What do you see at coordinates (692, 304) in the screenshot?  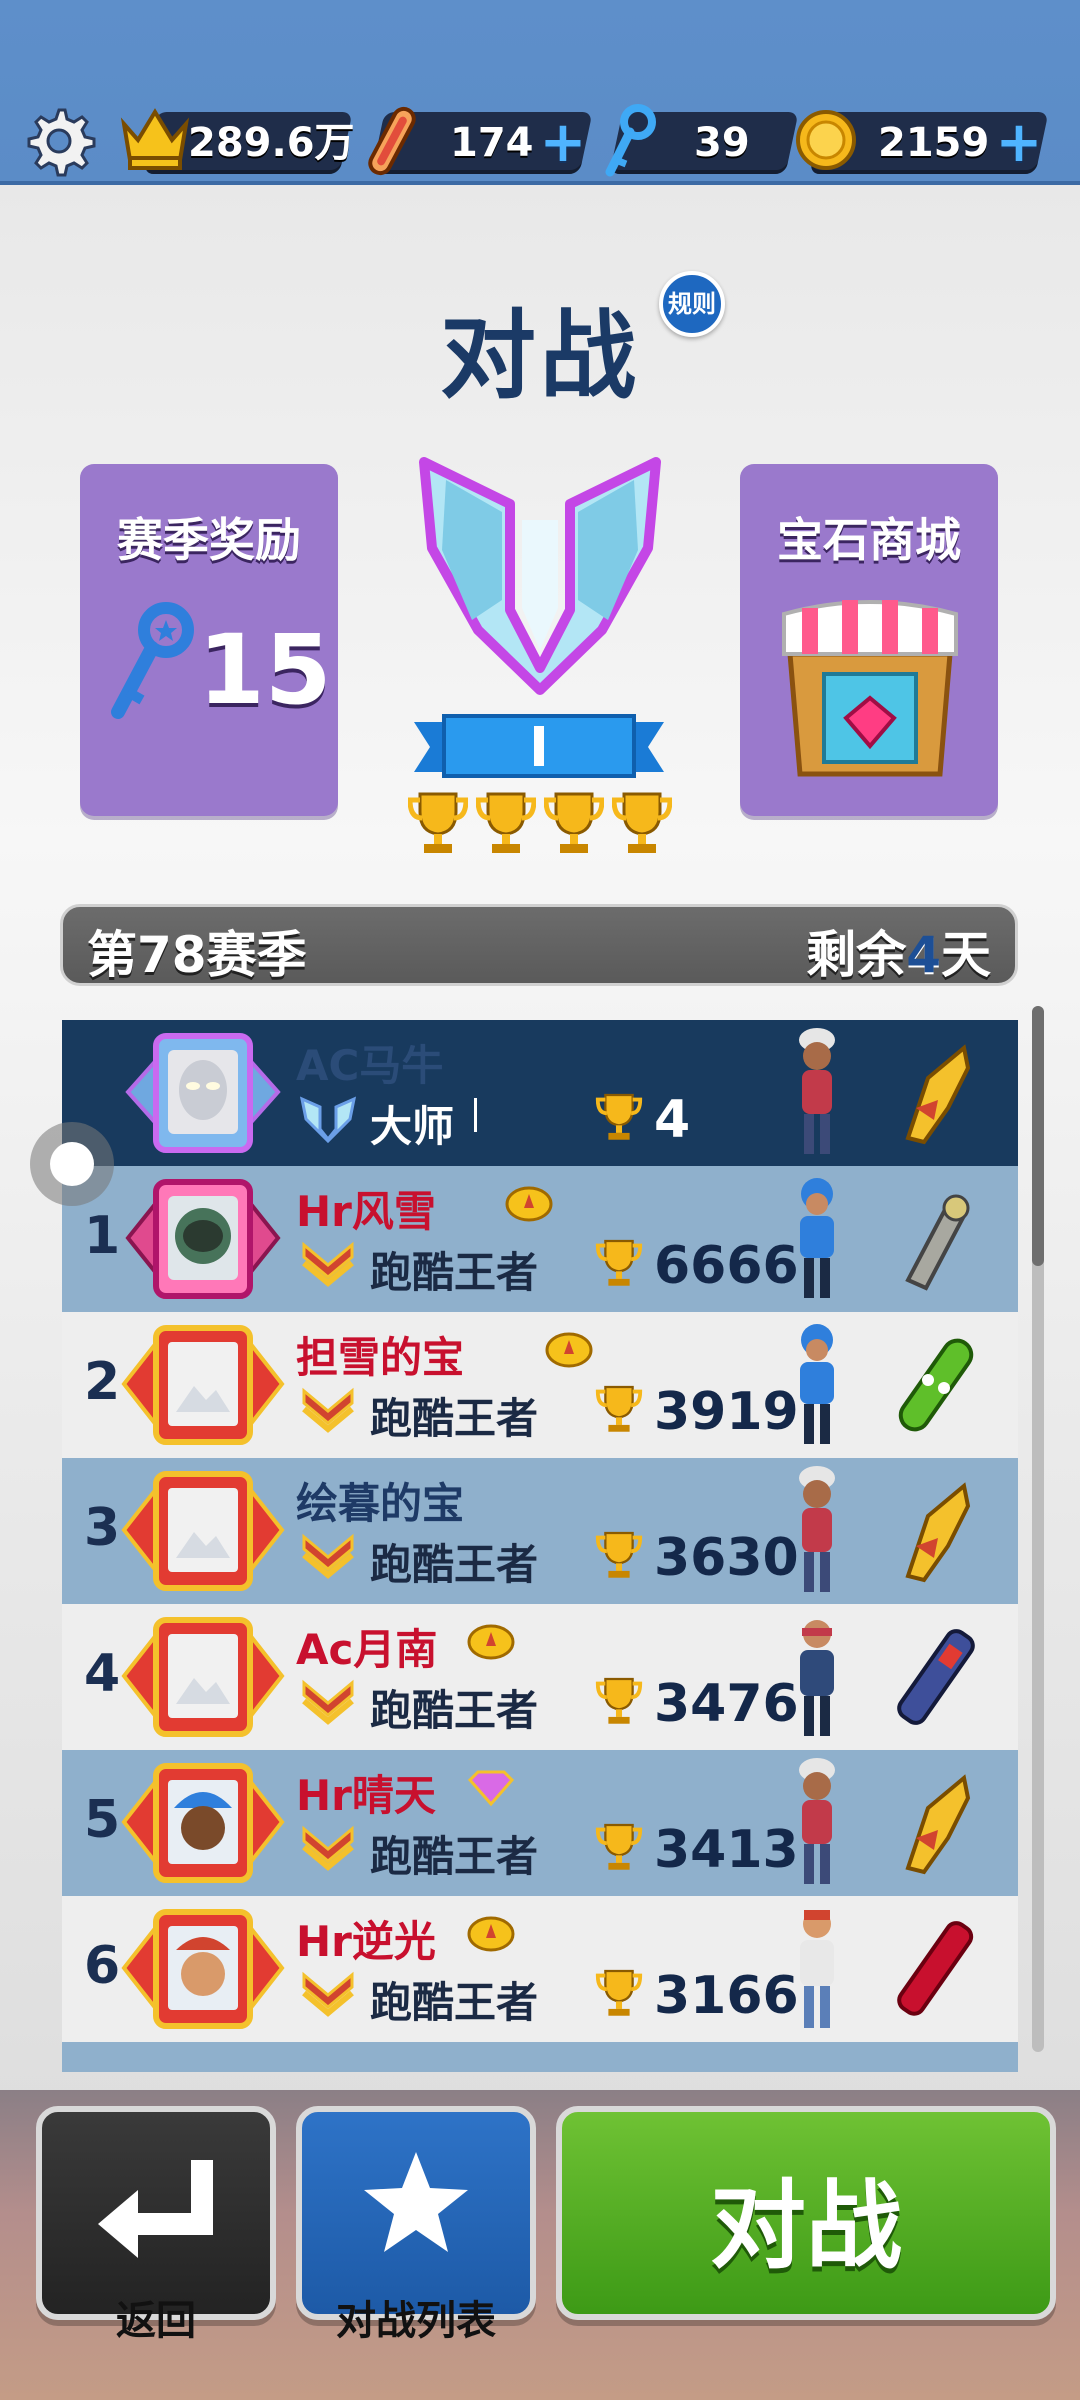 I see `rules-button: 规则` at bounding box center [692, 304].